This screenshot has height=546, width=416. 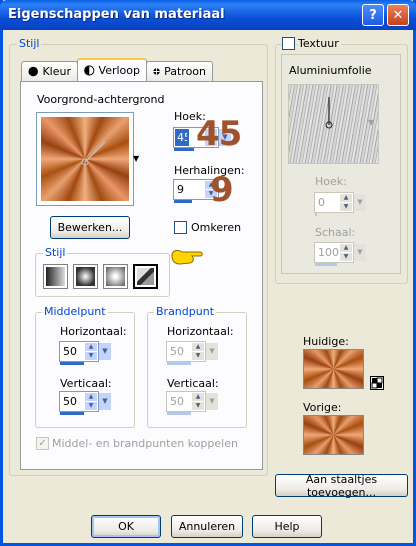 I want to click on textuur-label: Textuur, so click(x=319, y=43).